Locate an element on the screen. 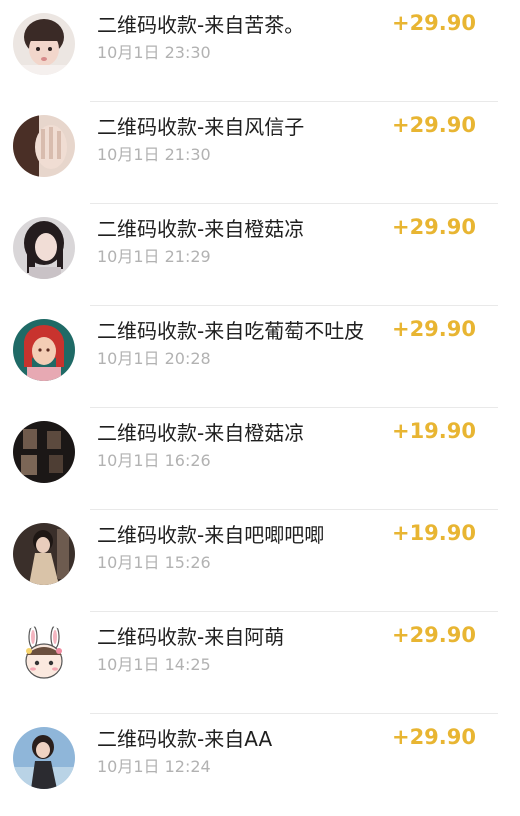  avatar-anime-icon is located at coordinates (44, 350).